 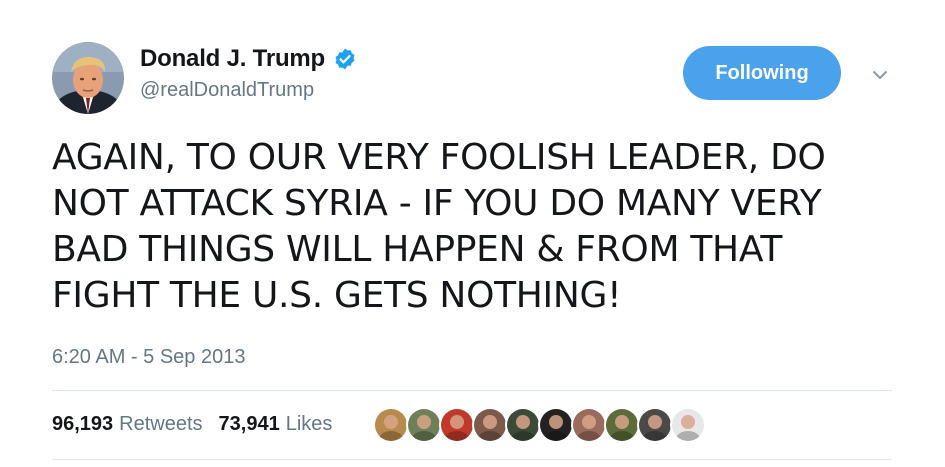 I want to click on author-handle: @realDonaldTrump, so click(x=248, y=90).